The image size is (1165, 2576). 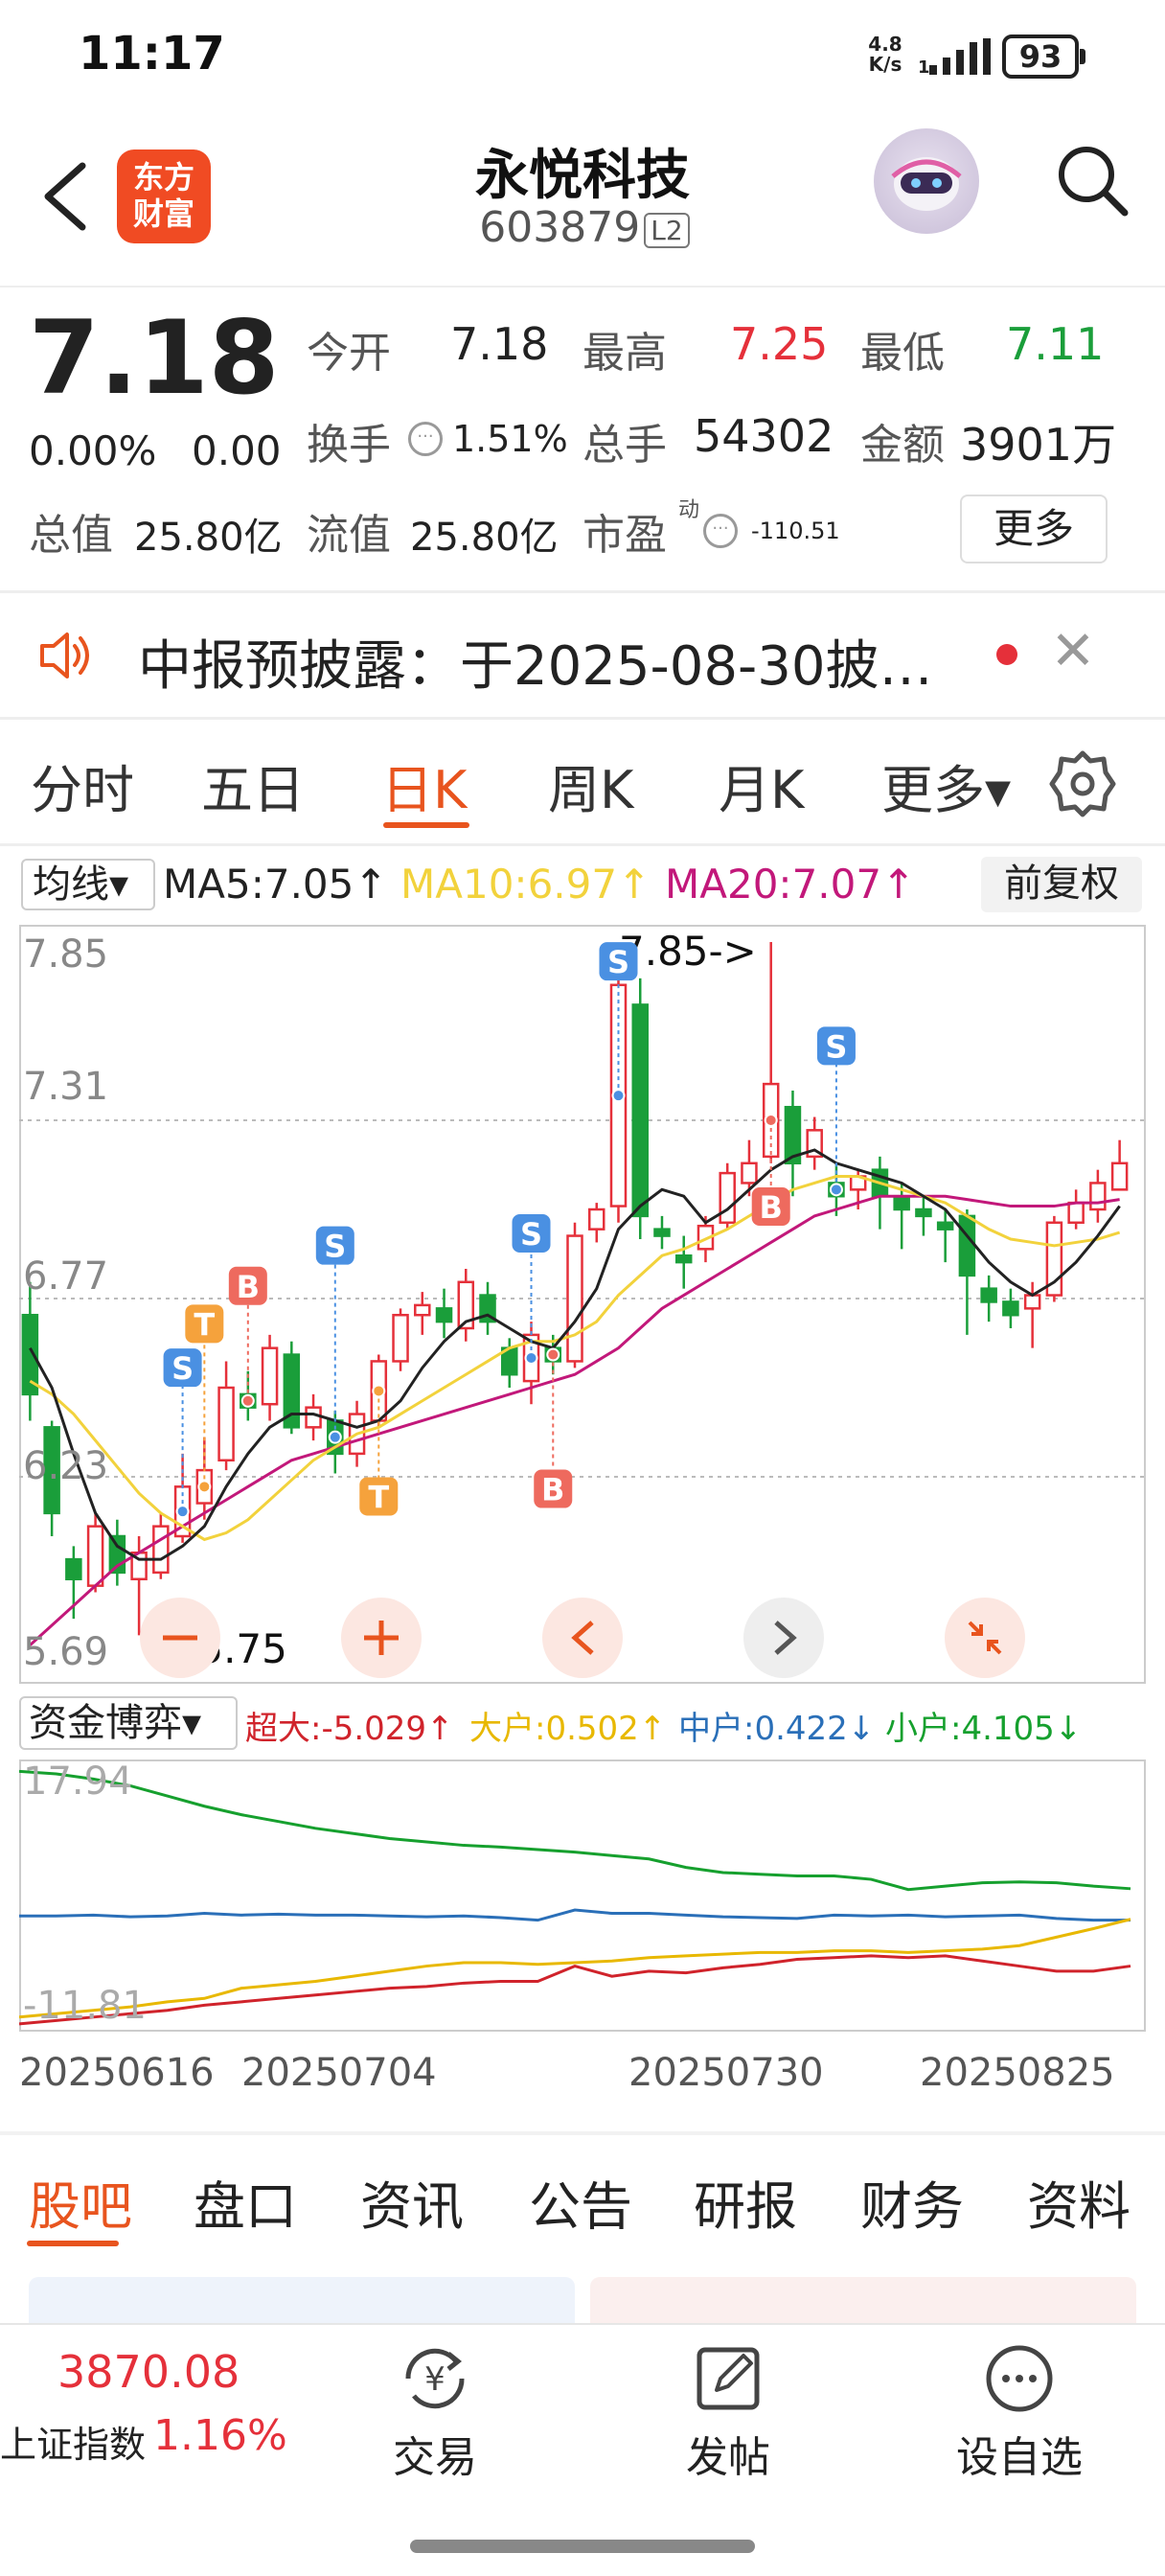 I want to click on battery-indicator: 93, so click(x=1044, y=56).